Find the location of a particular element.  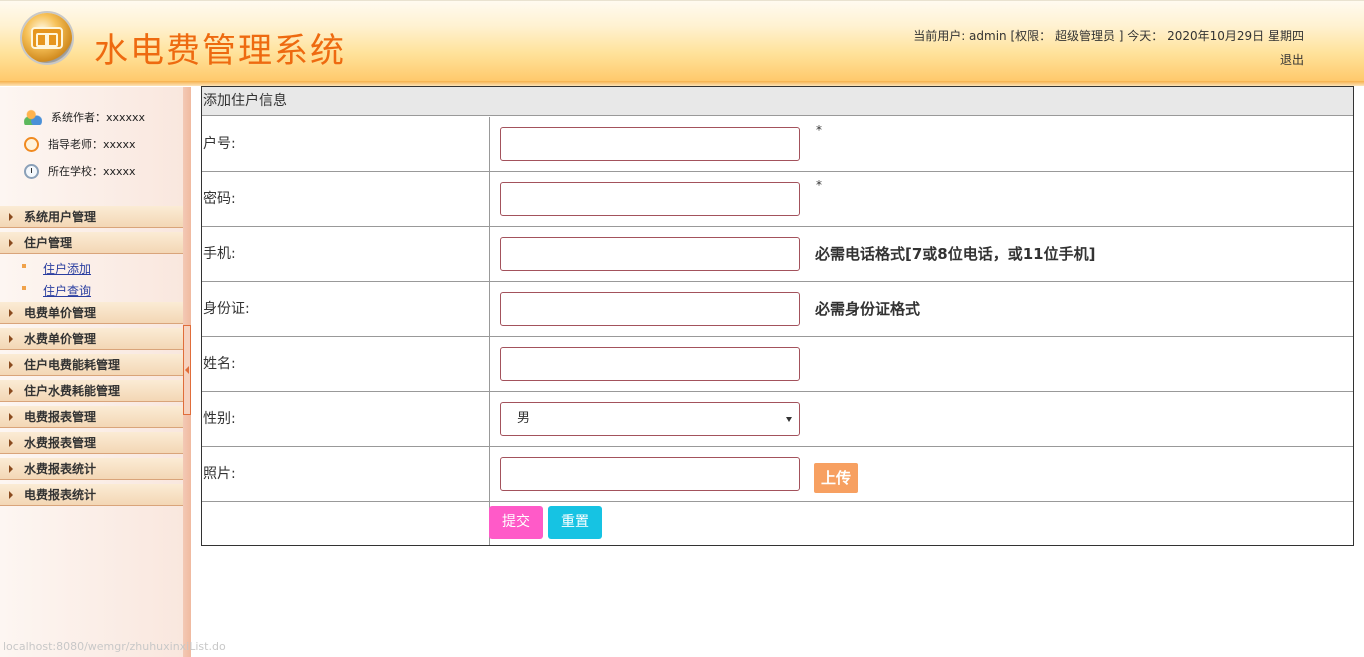

menu-label: 系统用户管理 is located at coordinates (60, 217).